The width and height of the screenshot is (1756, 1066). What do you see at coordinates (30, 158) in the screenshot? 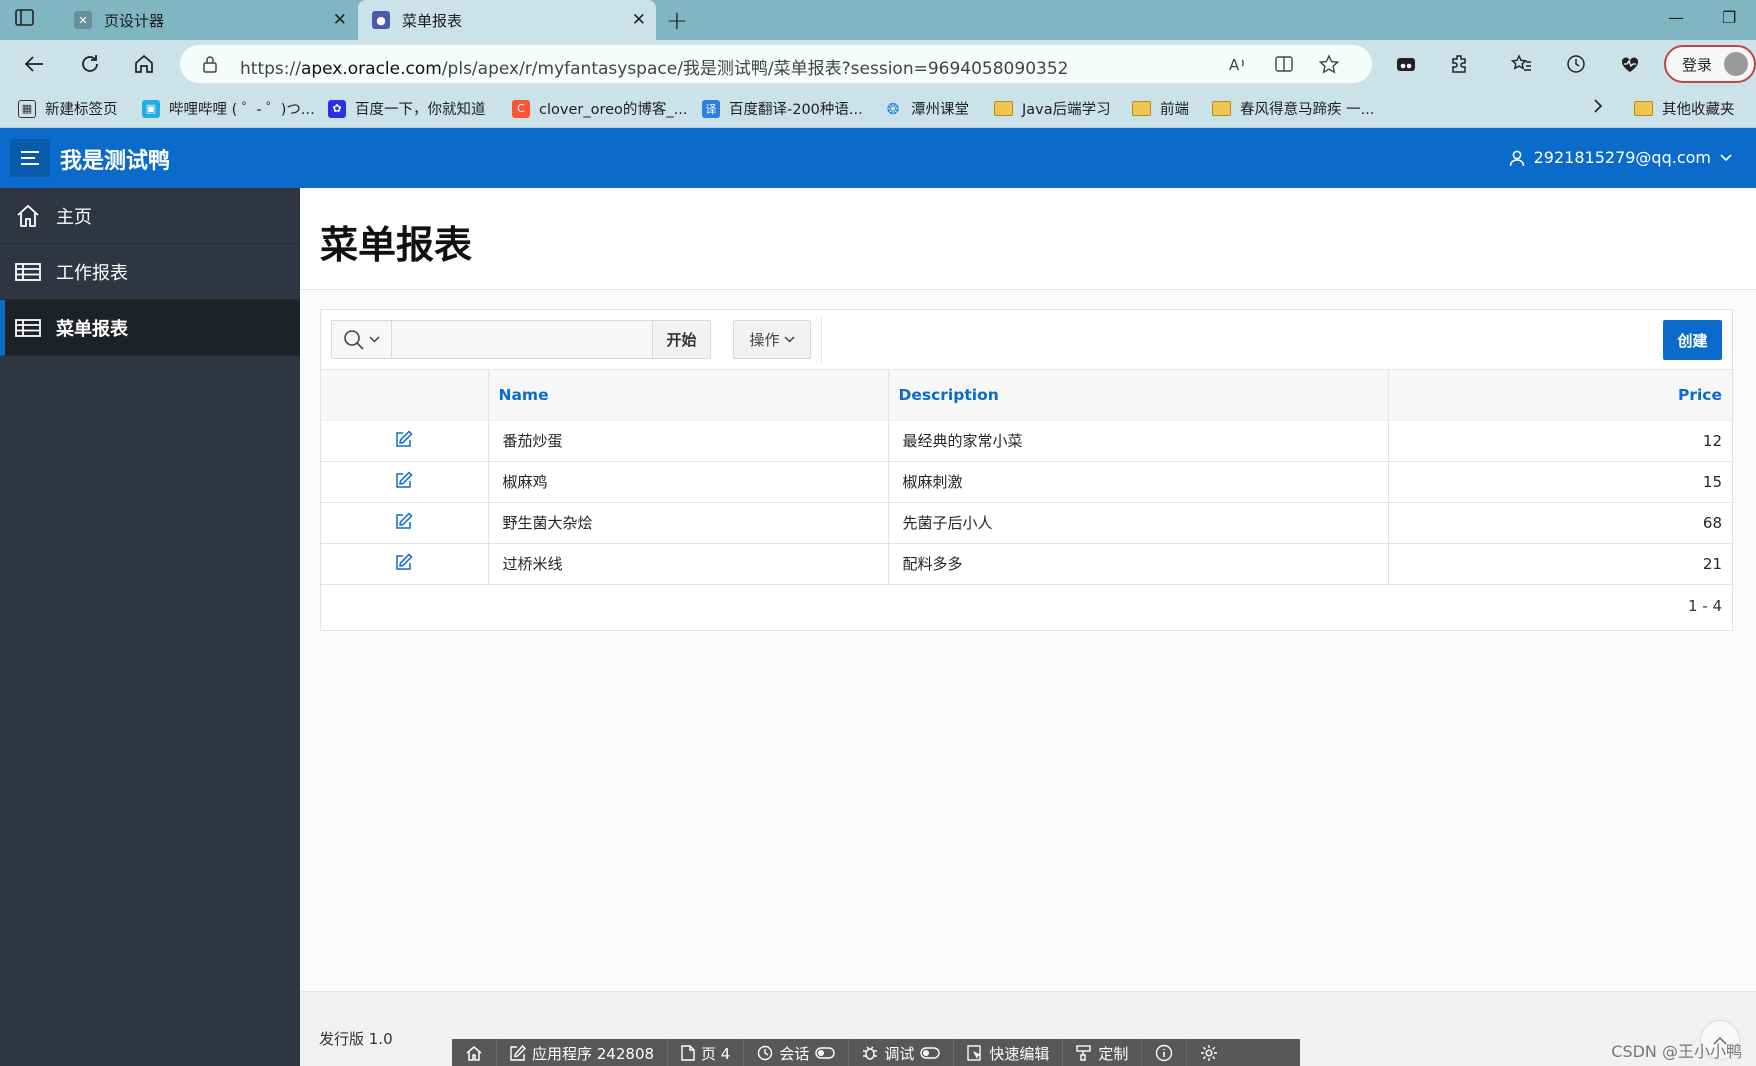
I see `menu-toggle-button` at bounding box center [30, 158].